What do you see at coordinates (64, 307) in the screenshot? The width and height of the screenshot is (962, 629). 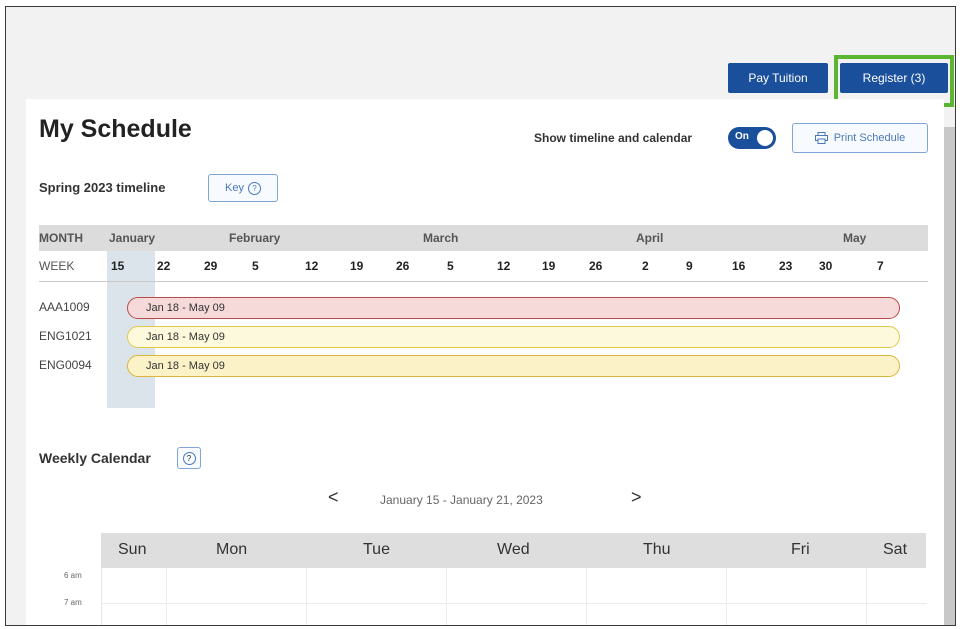 I see `course-code: AAA1009` at bounding box center [64, 307].